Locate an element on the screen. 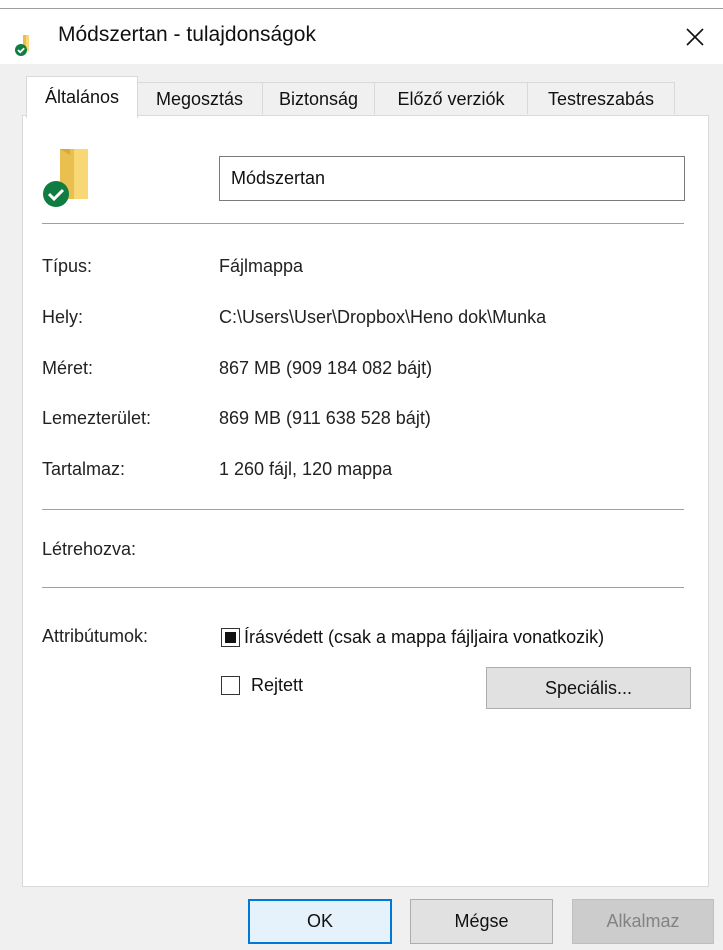 This screenshot has width=723, height=950. indeterminate-mark is located at coordinates (230, 637).